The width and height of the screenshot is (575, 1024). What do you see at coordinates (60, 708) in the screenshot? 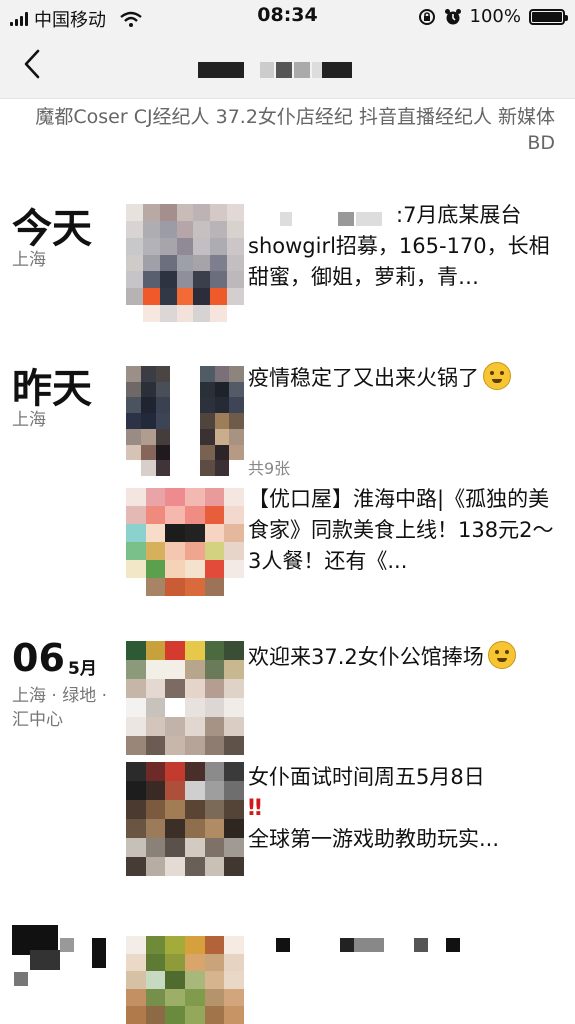
I see `post-location: 上海 · 绿地 ·汇中心` at bounding box center [60, 708].